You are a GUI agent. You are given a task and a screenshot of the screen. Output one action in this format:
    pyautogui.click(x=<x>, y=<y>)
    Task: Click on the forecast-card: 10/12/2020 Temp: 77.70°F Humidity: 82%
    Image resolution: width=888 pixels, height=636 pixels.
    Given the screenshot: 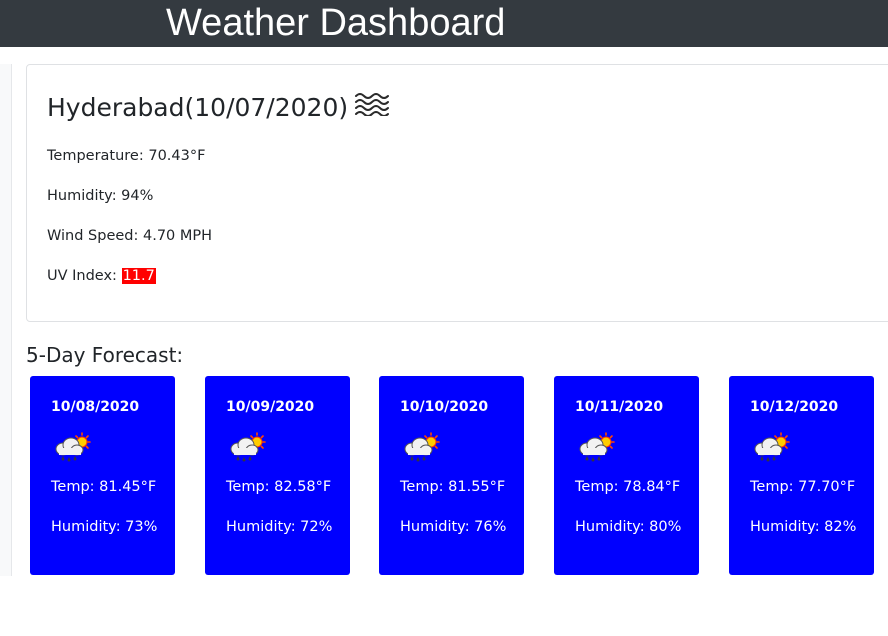 What is the action you would take?
    pyautogui.click(x=801, y=475)
    